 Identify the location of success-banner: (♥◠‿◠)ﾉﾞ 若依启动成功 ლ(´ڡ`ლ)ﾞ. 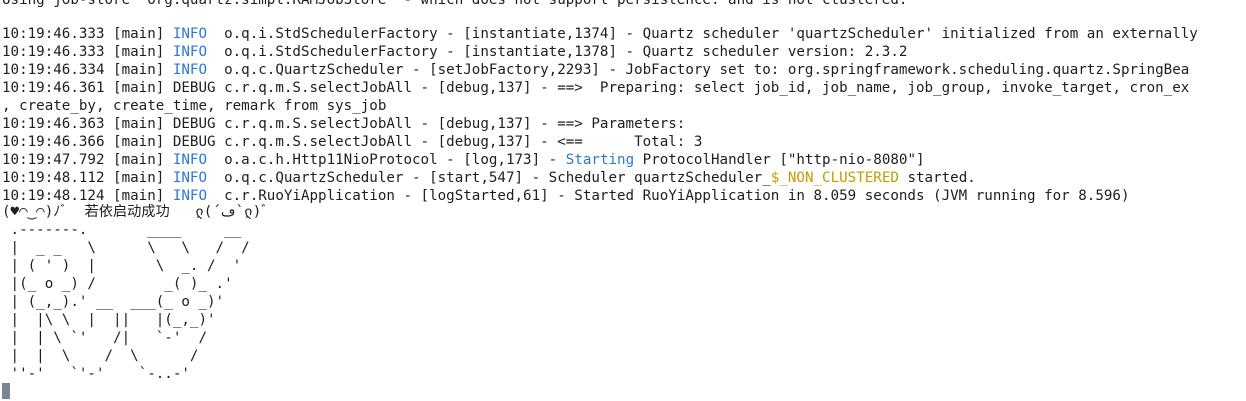
(135, 212).